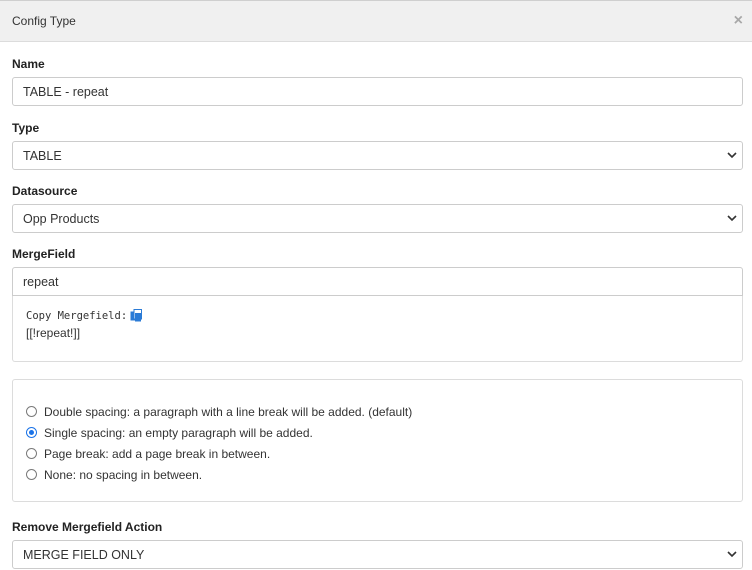 This screenshot has width=752, height=570. Describe the element at coordinates (376, 21) in the screenshot. I see `modal-header: Config Type ×` at that location.